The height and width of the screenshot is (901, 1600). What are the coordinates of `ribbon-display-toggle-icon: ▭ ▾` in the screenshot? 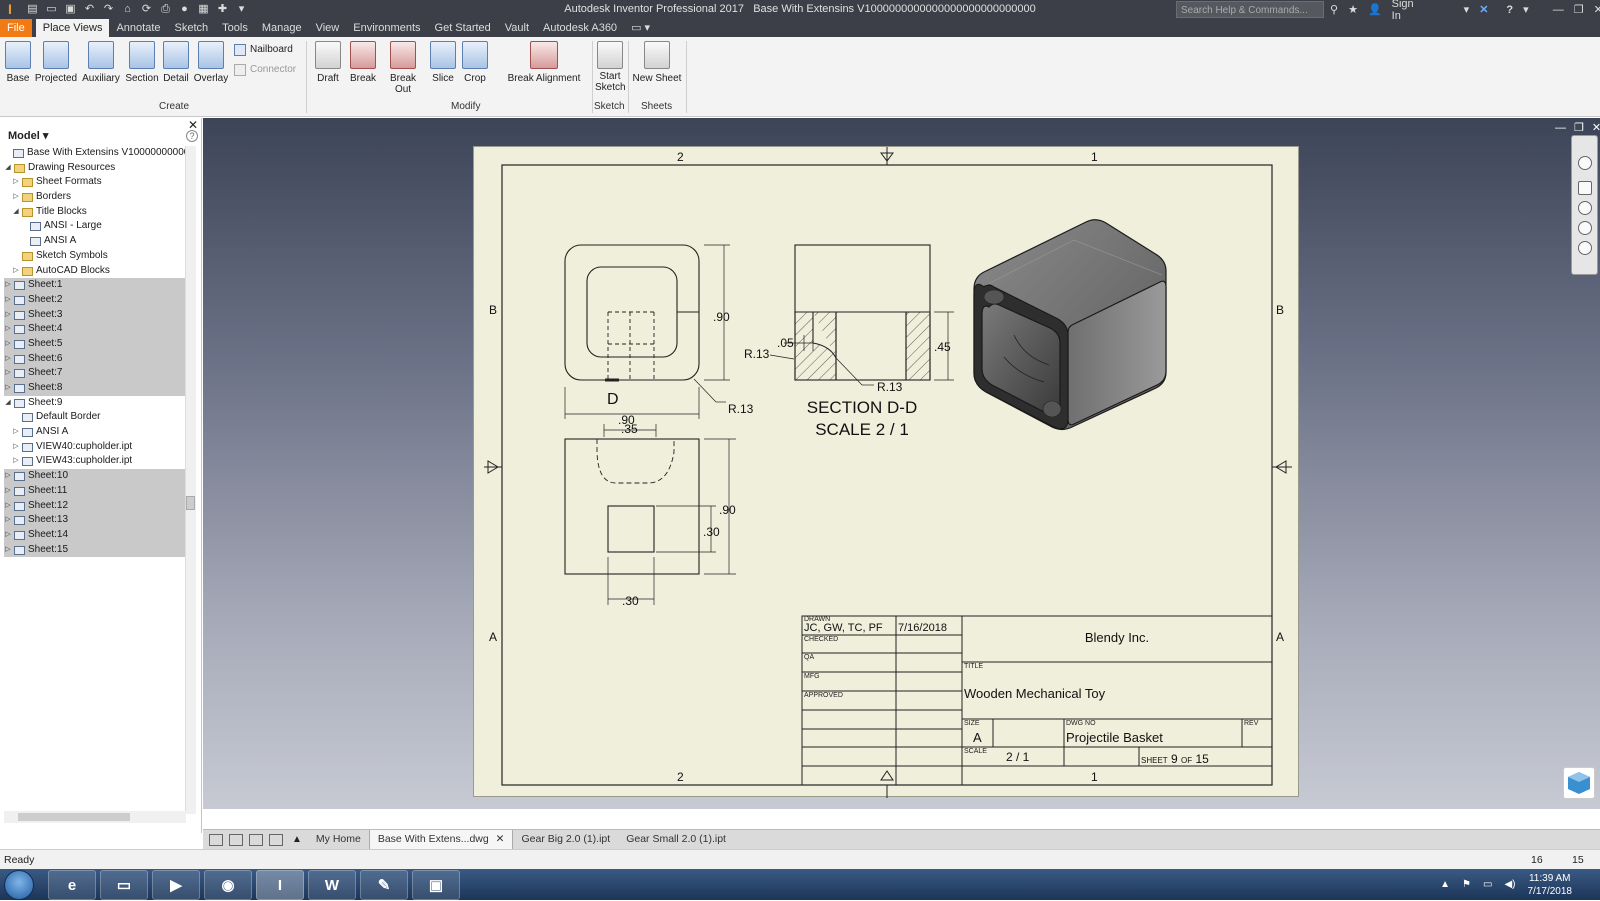 It's located at (640, 28).